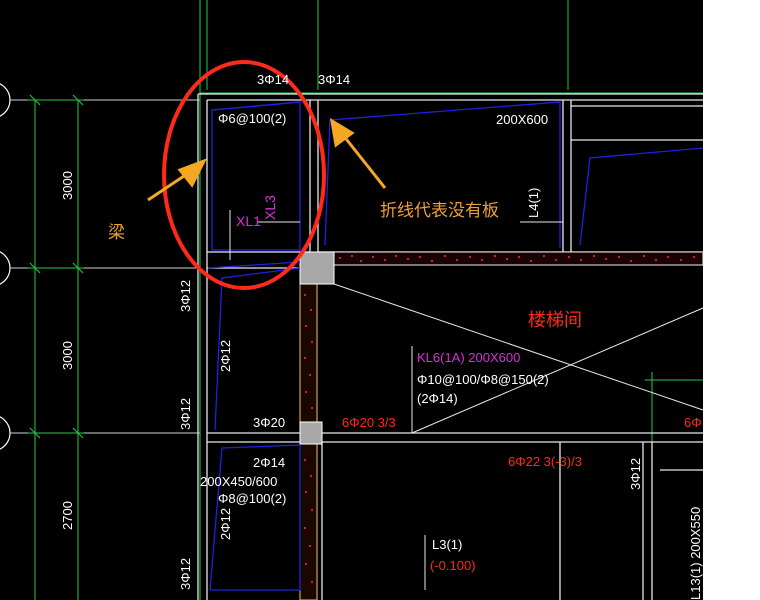  I want to click on l4-tag: L4(1), so click(533, 203).